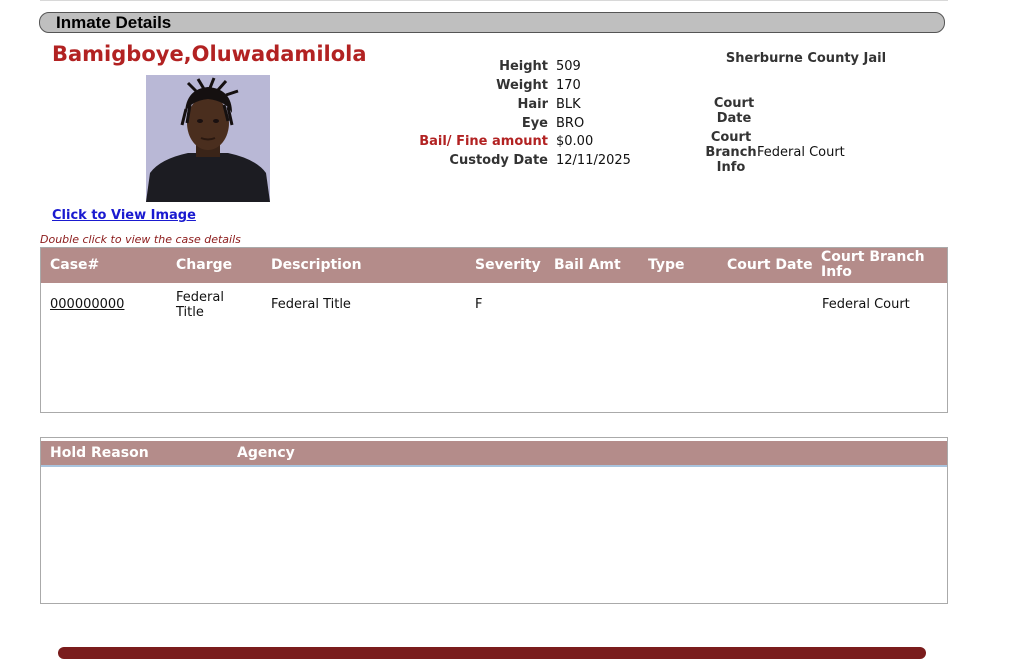 The height and width of the screenshot is (659, 1024). What do you see at coordinates (568, 104) in the screenshot?
I see `hair-value: BLK` at bounding box center [568, 104].